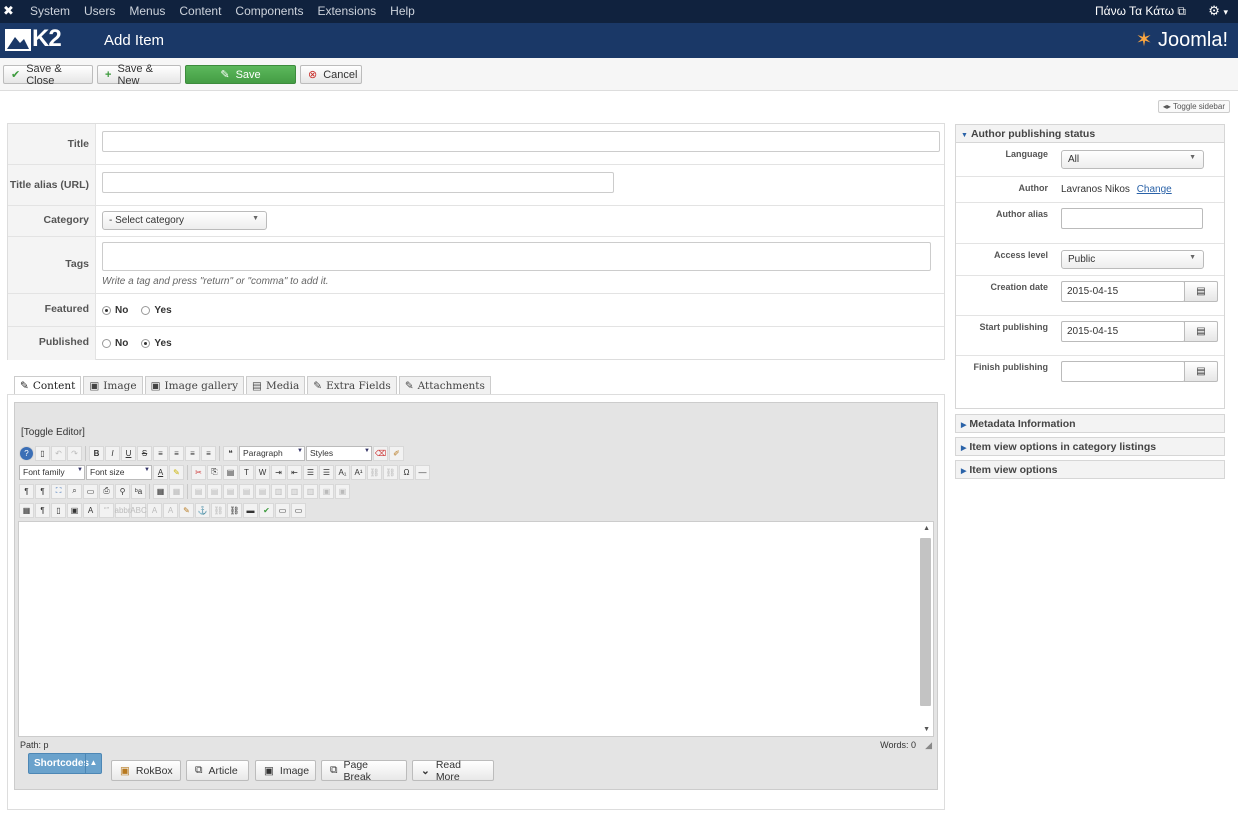  Describe the element at coordinates (160, 491) in the screenshot. I see `insert-table-icon: ▦` at that location.